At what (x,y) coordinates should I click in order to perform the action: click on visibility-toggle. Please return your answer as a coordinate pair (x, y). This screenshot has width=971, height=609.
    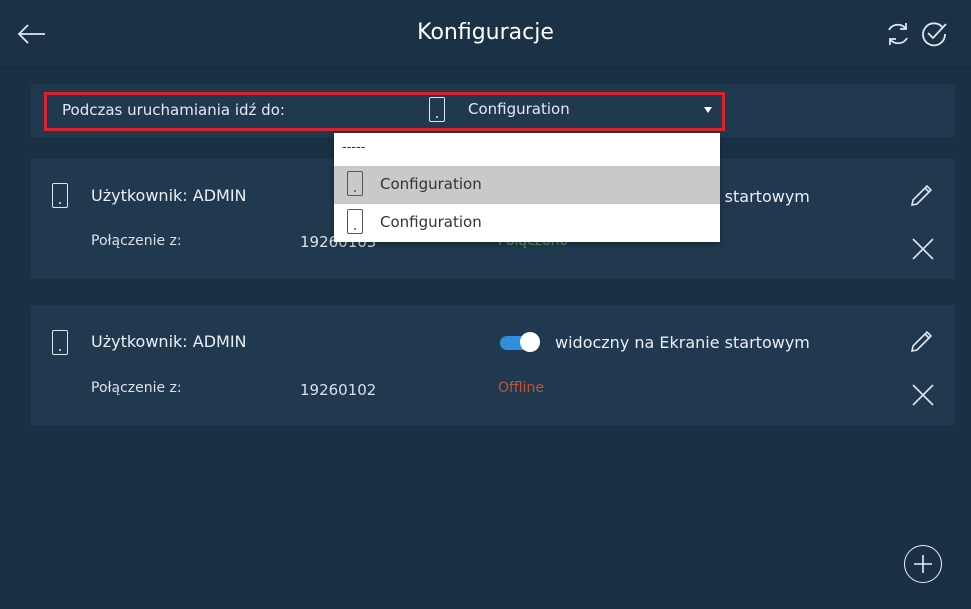
    Looking at the image, I should click on (520, 342).